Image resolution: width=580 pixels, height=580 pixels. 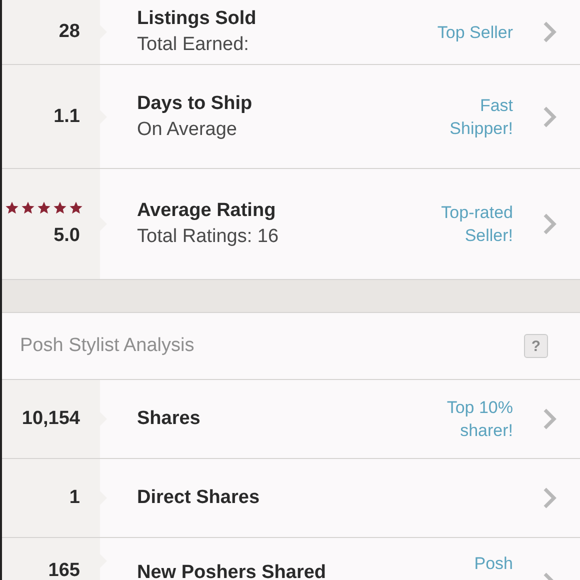 What do you see at coordinates (195, 103) in the screenshot?
I see `stat-title: Days to Ship` at bounding box center [195, 103].